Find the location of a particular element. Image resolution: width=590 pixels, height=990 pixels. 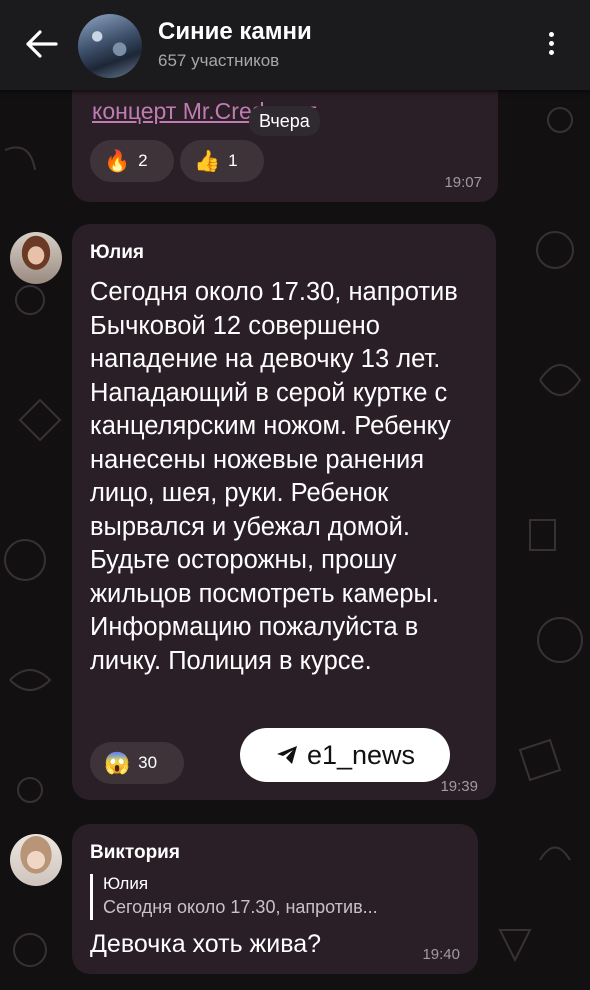

watermark-text: e1_news is located at coordinates (361, 754).